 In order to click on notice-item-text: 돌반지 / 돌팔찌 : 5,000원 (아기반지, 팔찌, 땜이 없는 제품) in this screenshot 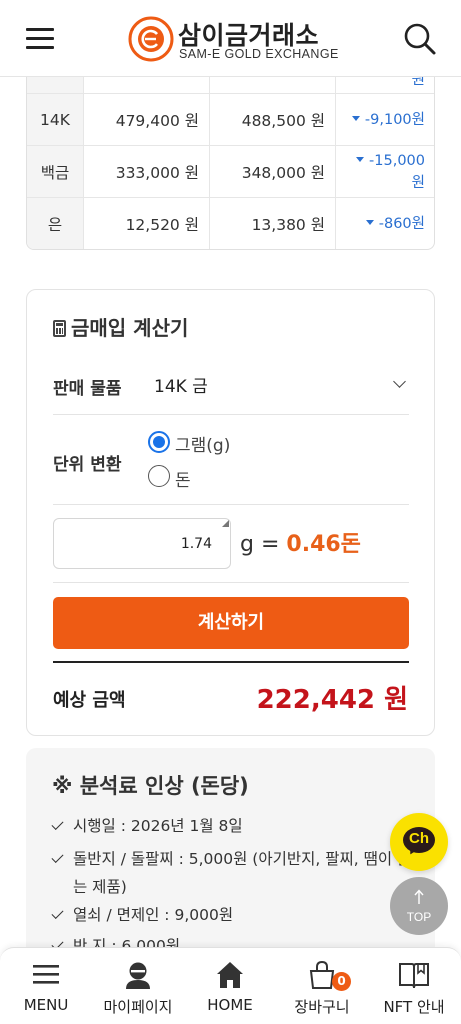, I will do `click(242, 873)`.